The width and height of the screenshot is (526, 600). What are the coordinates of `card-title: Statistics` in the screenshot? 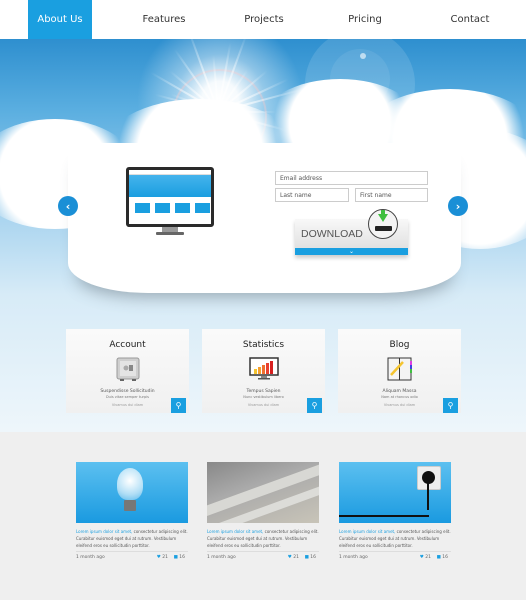 It's located at (263, 345).